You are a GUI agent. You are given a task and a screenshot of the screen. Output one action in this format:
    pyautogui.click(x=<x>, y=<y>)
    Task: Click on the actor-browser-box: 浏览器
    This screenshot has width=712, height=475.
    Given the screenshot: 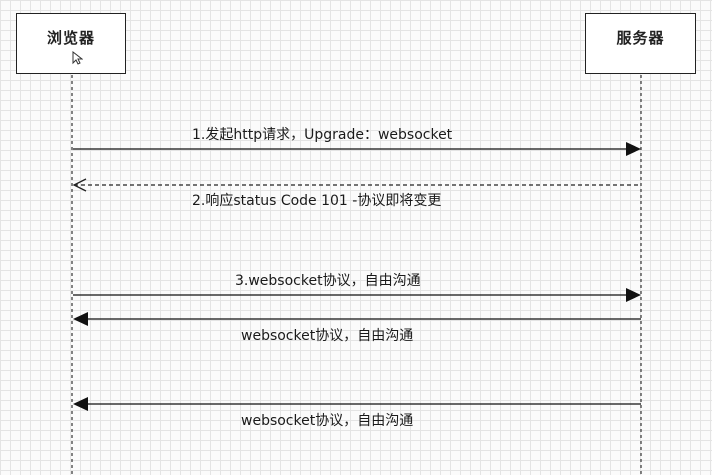 What is the action you would take?
    pyautogui.click(x=71, y=43)
    